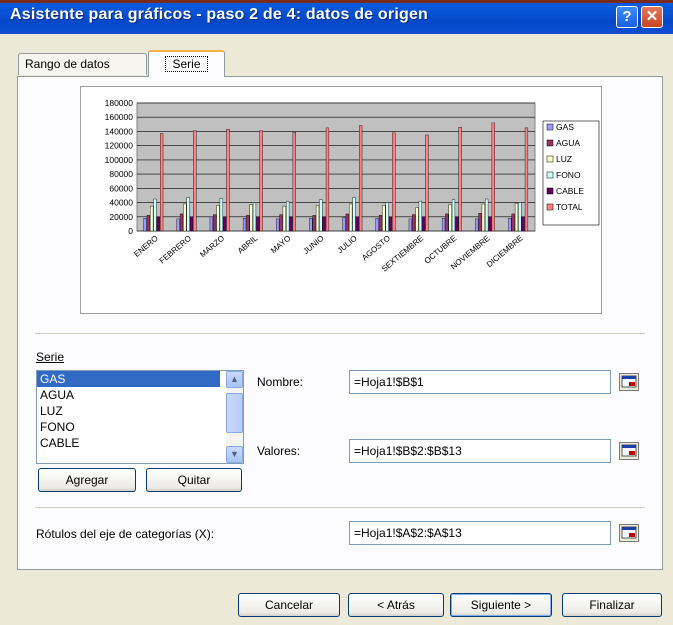 This screenshot has height=625, width=673. I want to click on series-list-item: AGUA, so click(140, 395).